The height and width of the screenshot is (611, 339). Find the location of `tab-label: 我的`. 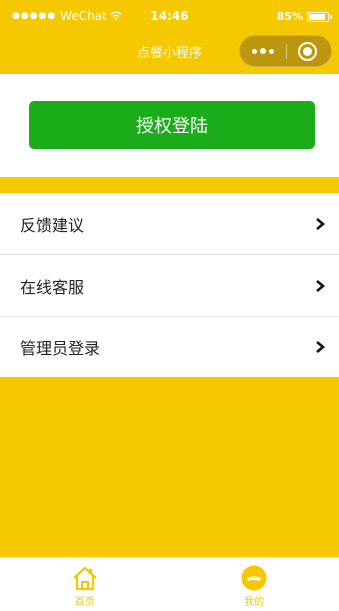

tab-label: 我的 is located at coordinates (254, 602).